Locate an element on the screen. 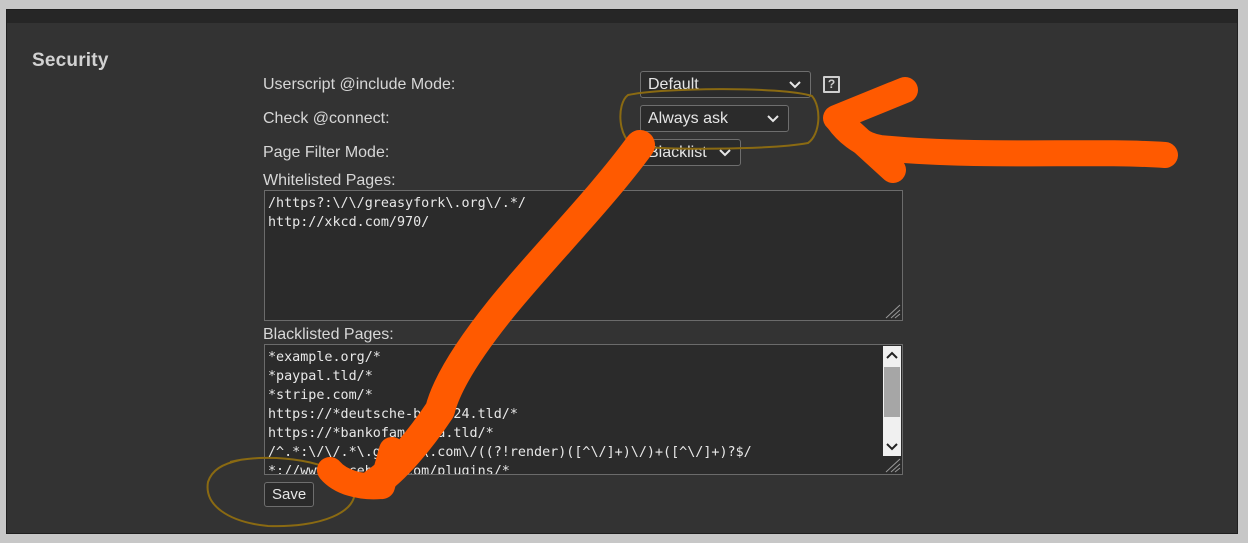  blacklist-line: https://*bankofamerica.tld/* is located at coordinates (381, 433).